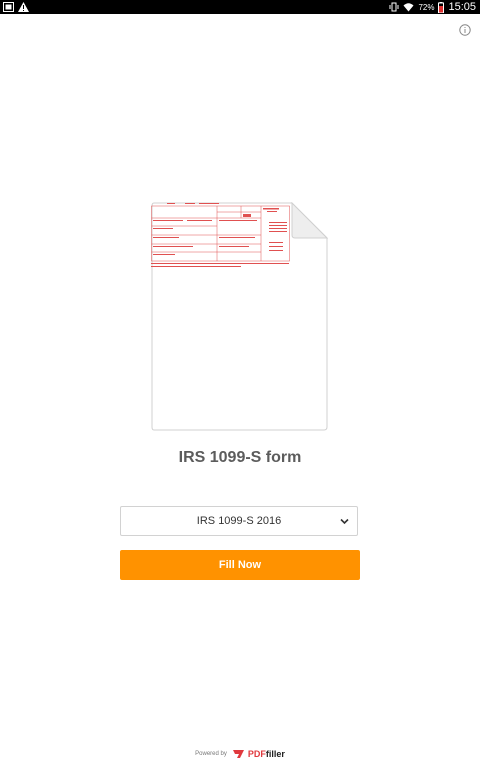 Image resolution: width=480 pixels, height=768 pixels. I want to click on info-icon, so click(465, 30).